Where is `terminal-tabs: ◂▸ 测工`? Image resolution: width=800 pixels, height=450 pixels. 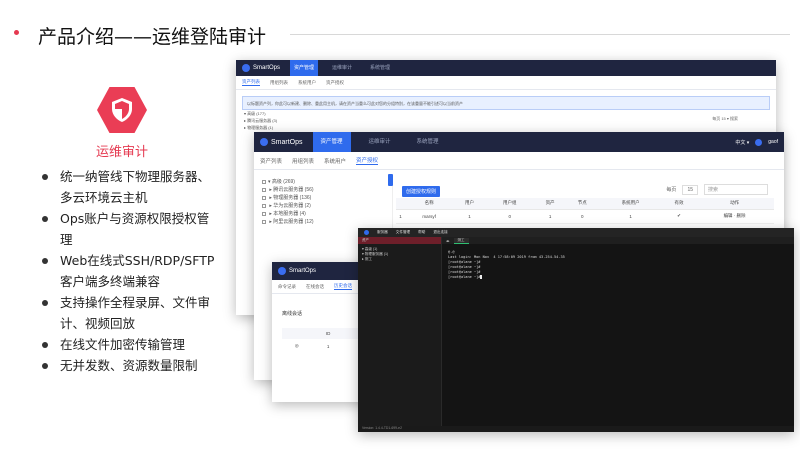 terminal-tabs: ◂▸ 测工 is located at coordinates (618, 240).